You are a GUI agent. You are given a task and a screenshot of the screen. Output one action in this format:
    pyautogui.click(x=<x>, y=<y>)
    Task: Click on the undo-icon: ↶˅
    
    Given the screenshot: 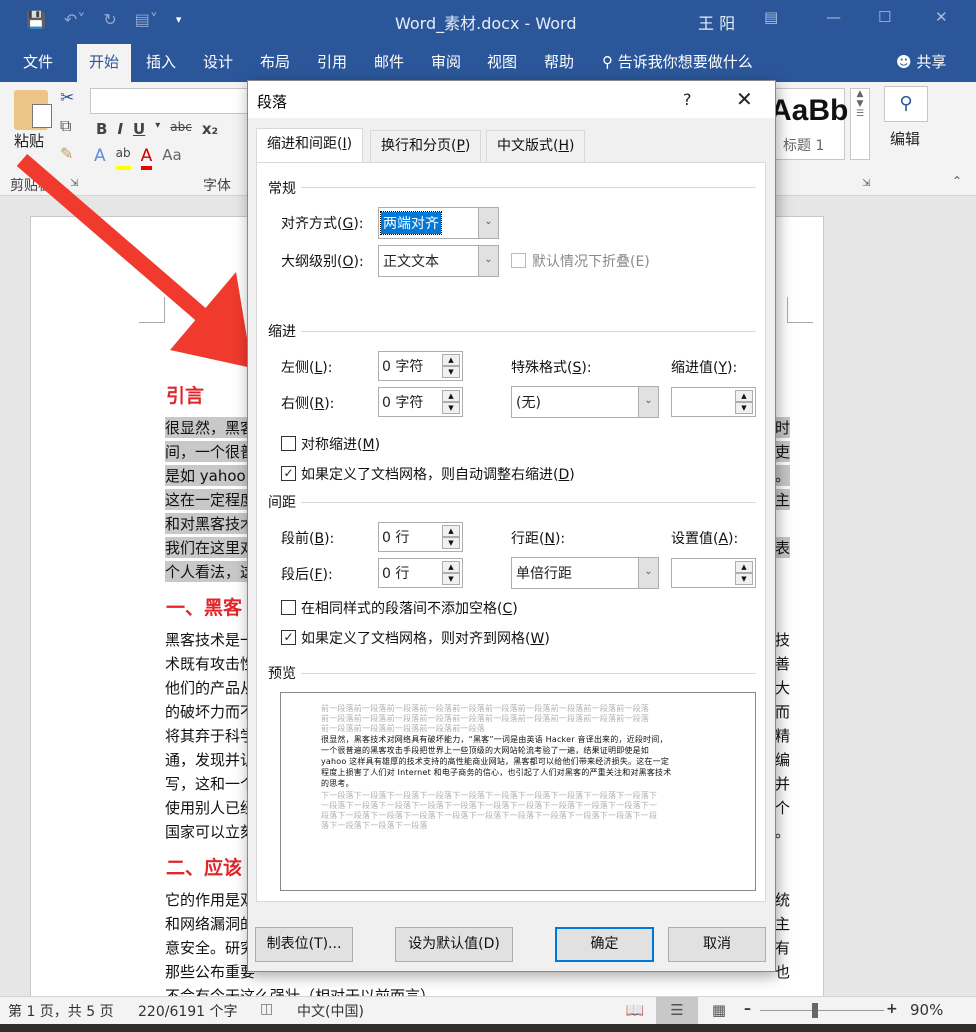 What is the action you would take?
    pyautogui.click(x=74, y=19)
    